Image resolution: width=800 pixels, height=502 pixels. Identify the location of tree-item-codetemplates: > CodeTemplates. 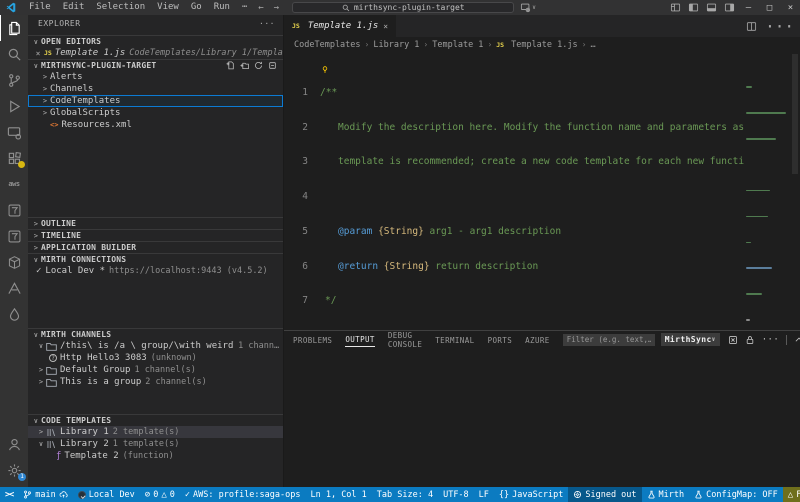
(155, 101).